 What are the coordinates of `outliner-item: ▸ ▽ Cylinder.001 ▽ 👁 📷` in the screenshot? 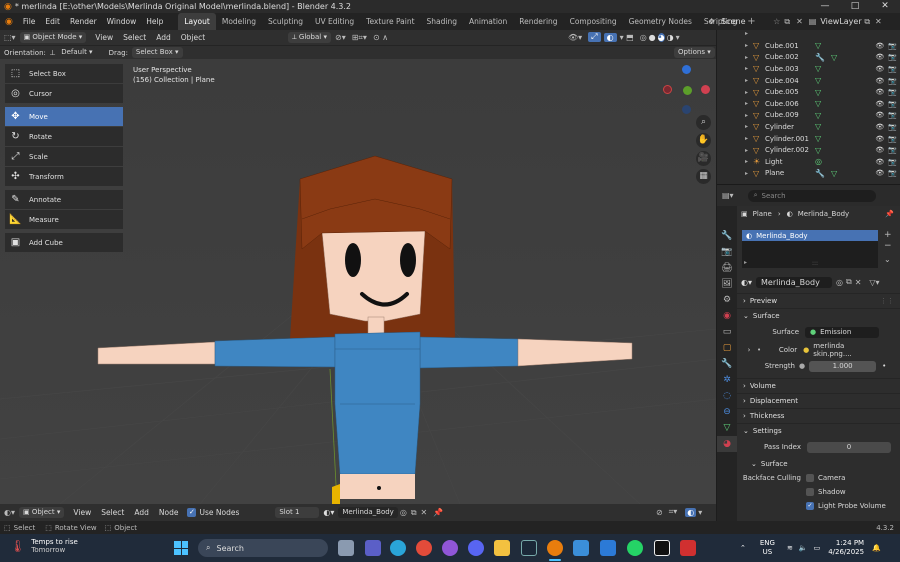 It's located at (808, 139).